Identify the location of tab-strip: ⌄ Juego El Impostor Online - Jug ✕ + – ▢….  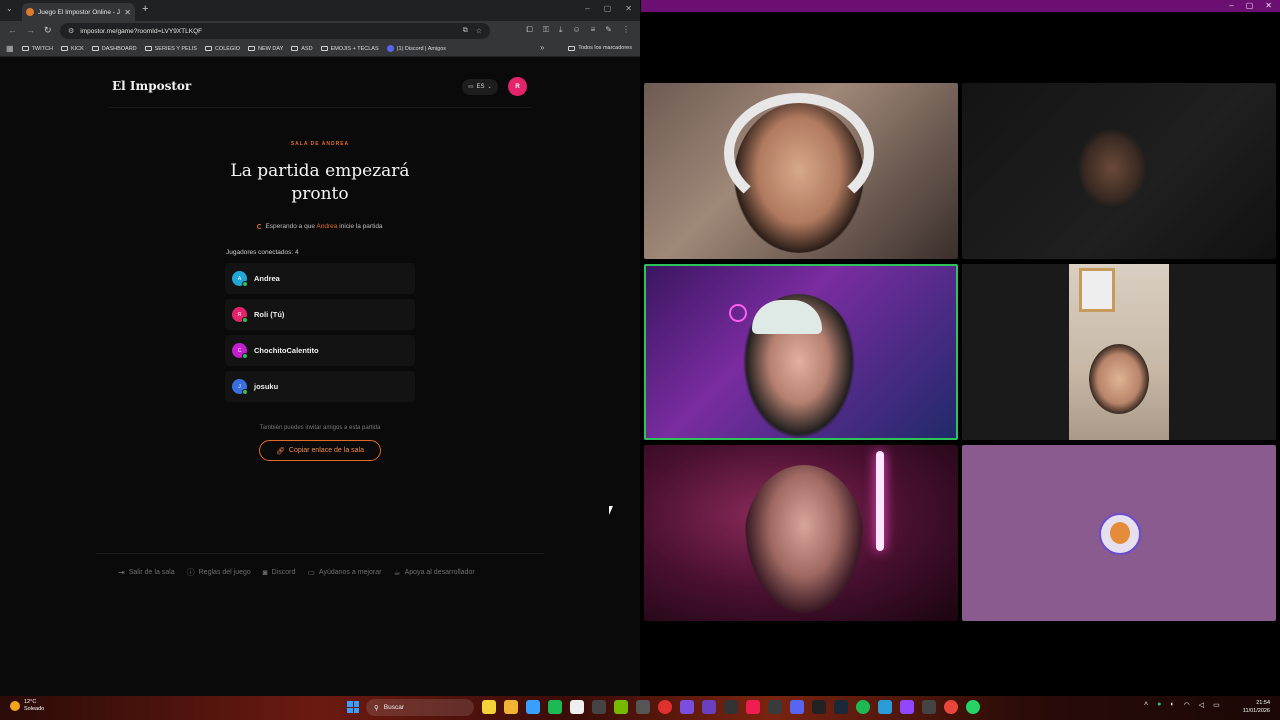
(320, 10).